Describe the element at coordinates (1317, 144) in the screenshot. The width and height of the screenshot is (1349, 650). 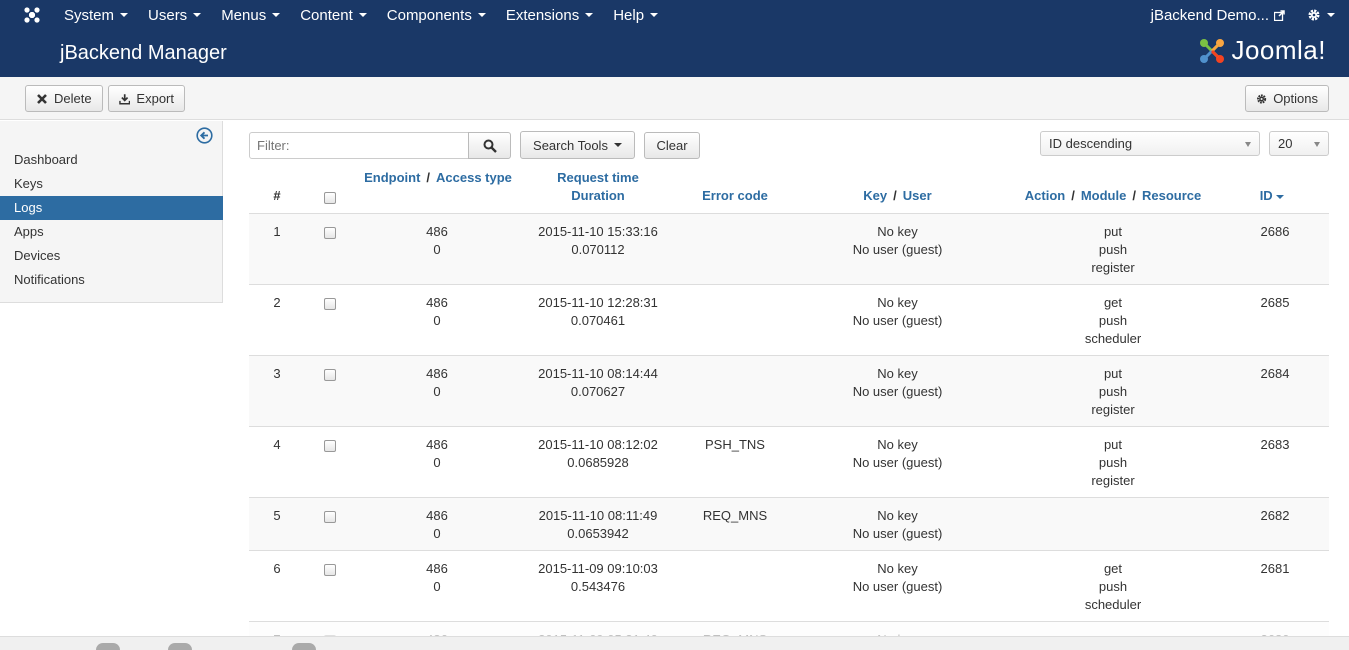
I see `chevron-down-icon` at that location.